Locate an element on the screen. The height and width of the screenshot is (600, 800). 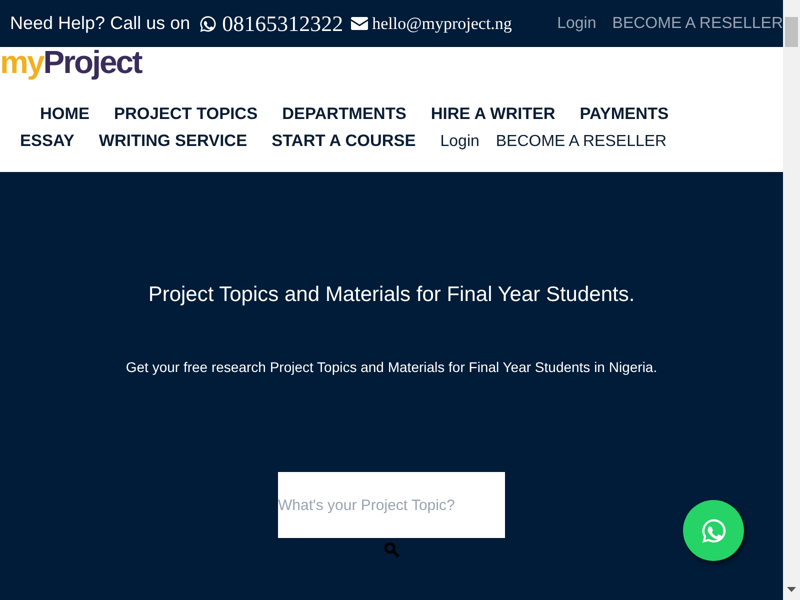
nav-link: HIRE A WRITER is located at coordinates (493, 114).